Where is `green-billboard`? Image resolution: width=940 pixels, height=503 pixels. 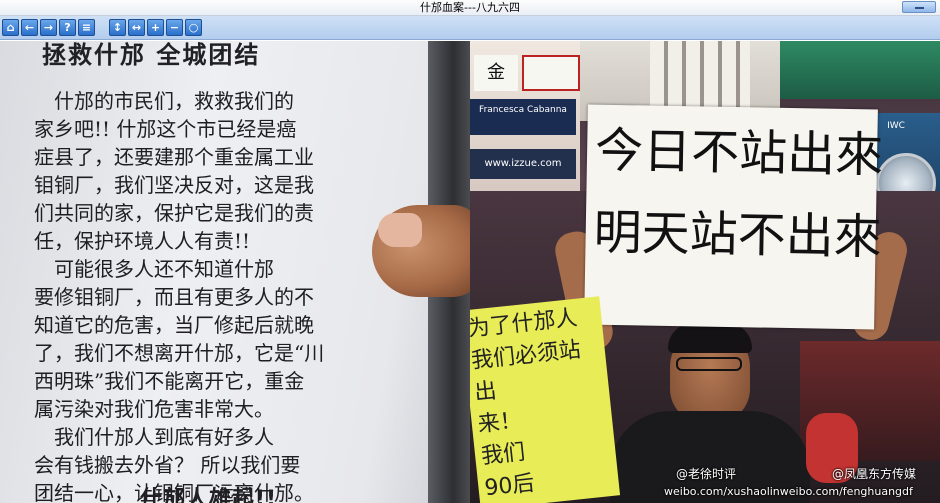
green-billboard is located at coordinates (860, 70).